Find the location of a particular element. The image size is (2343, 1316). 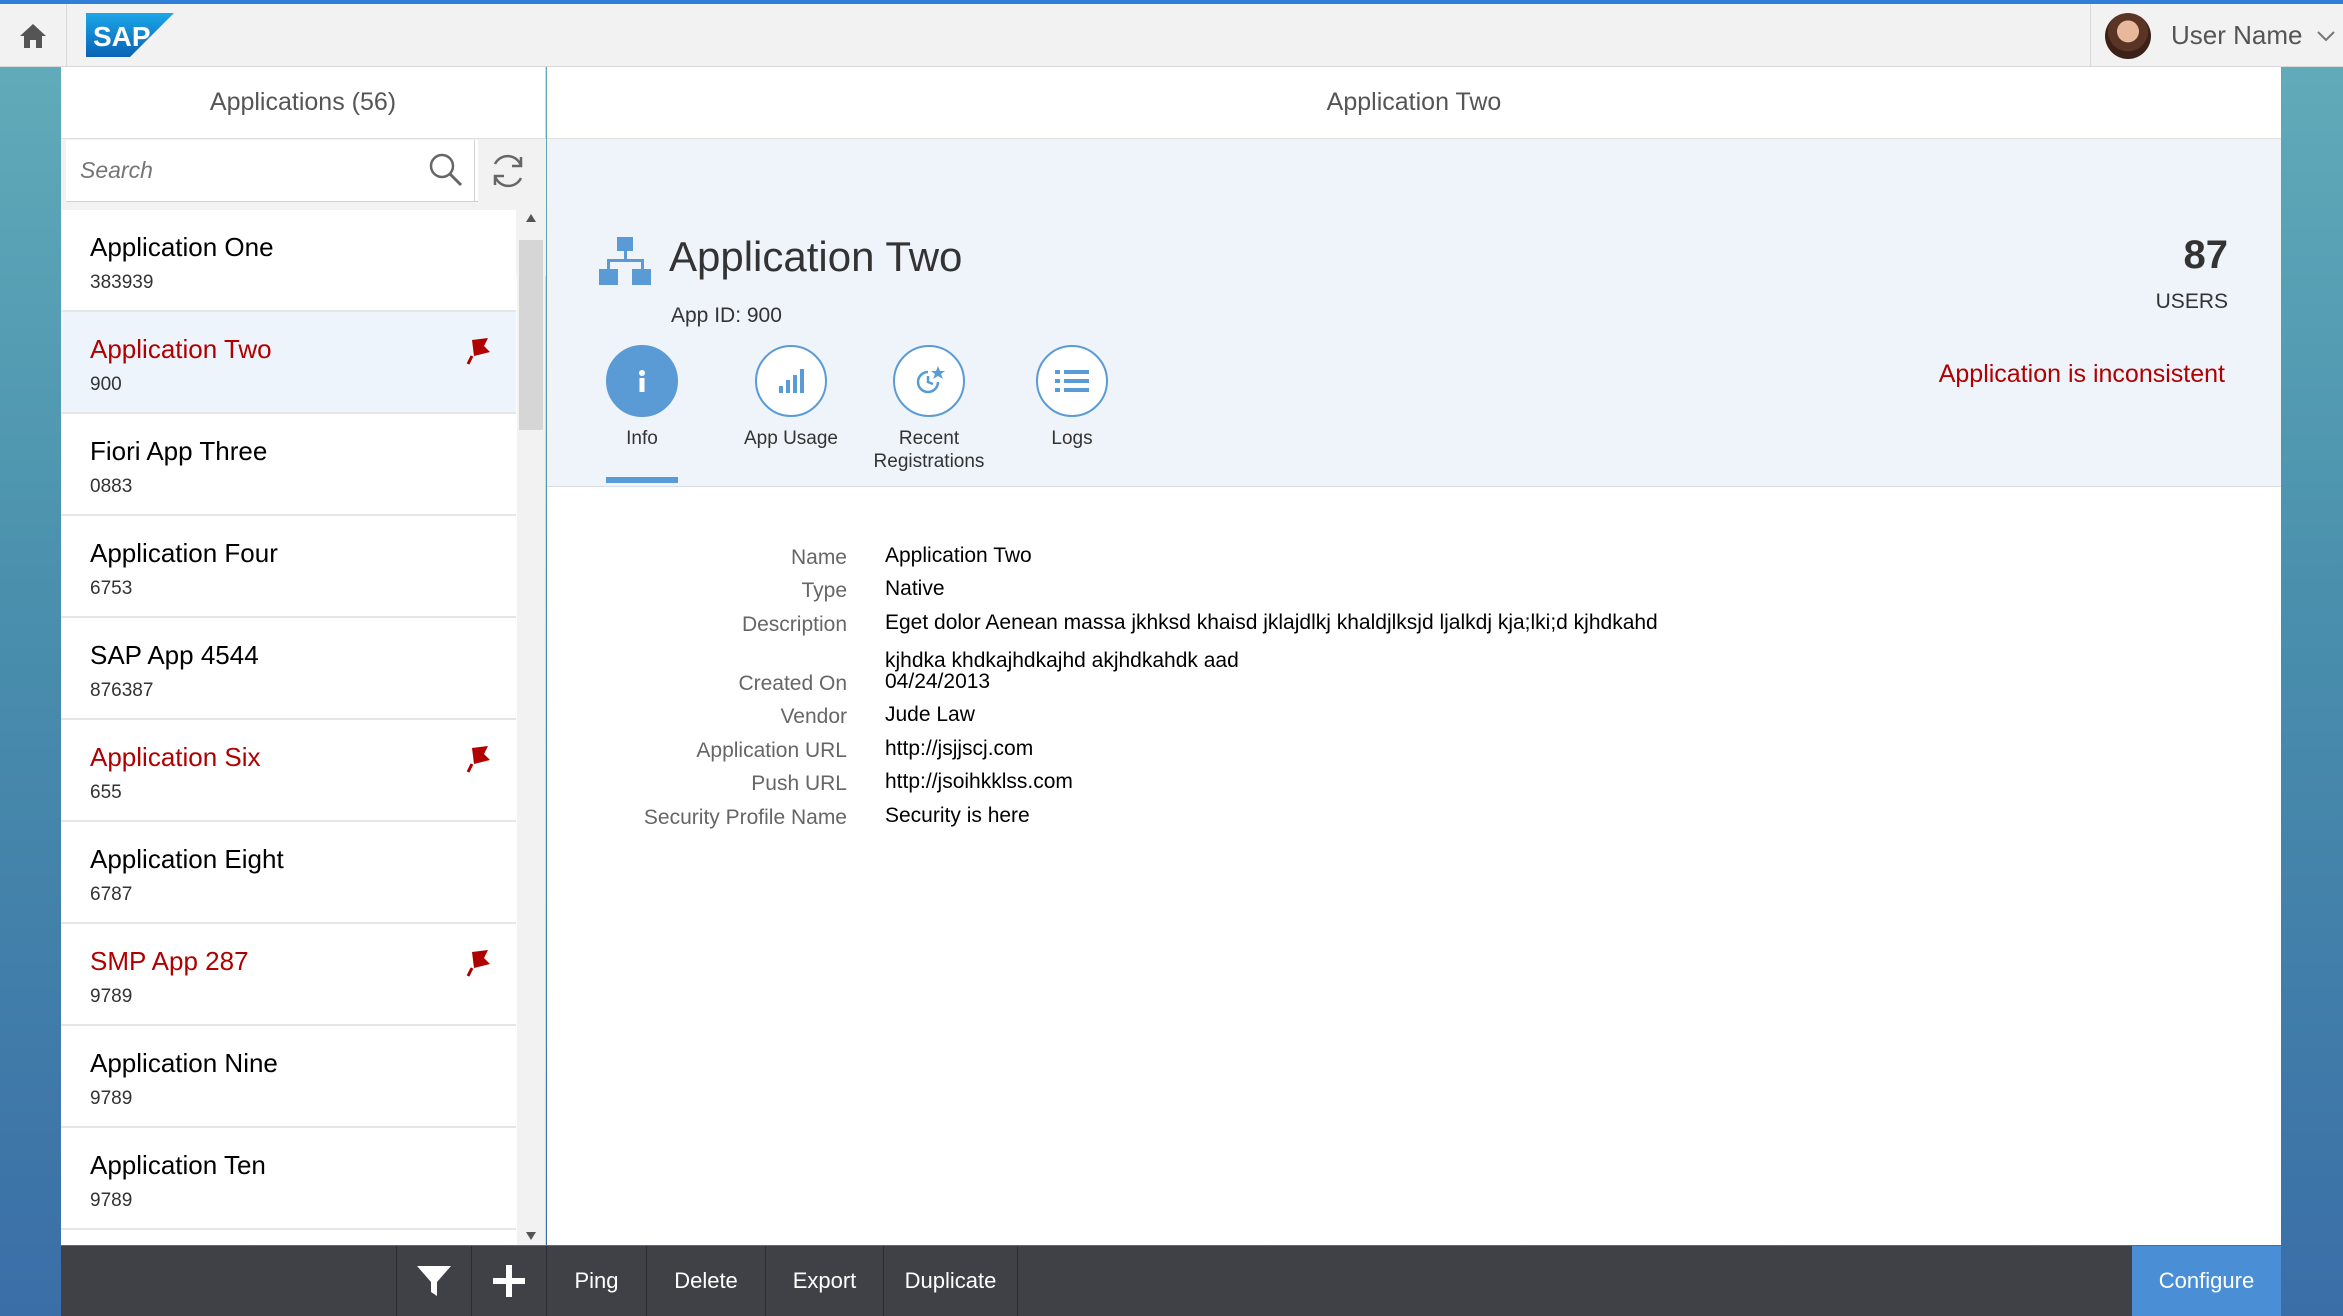

form-value: http://jsoihkklss.com is located at coordinates (979, 781).